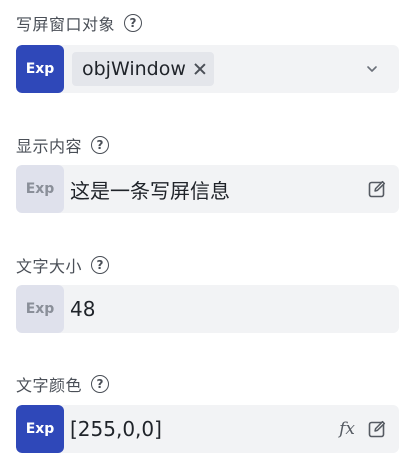 The image size is (410, 474). Describe the element at coordinates (363, 429) in the screenshot. I see `font-color-actions: fx` at that location.